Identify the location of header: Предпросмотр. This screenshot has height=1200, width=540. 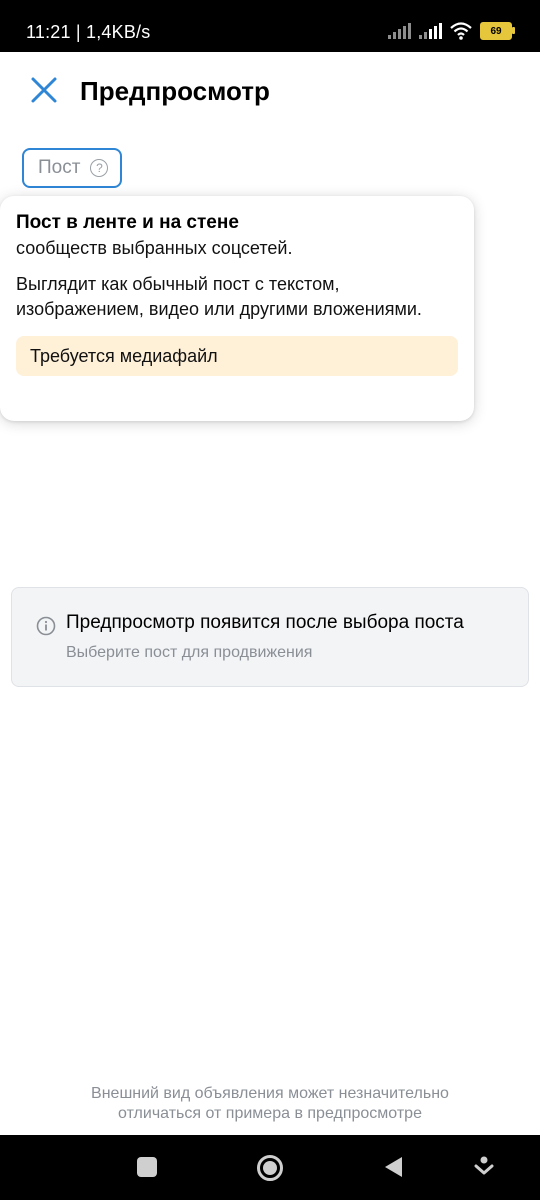
(270, 92).